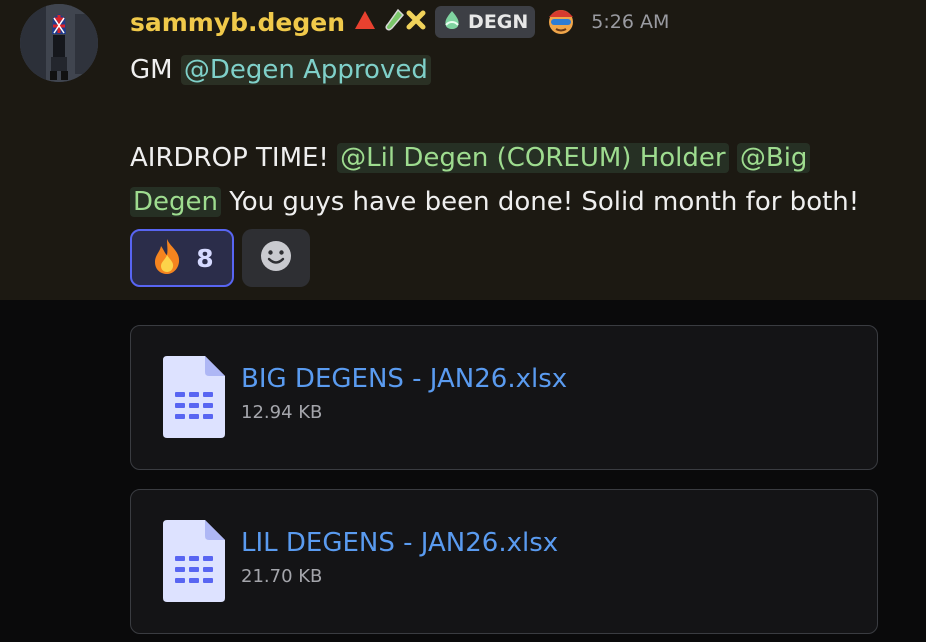 This screenshot has width=926, height=642. Describe the element at coordinates (510, 70) in the screenshot. I see `message-line-greeting: GM @Degen Approved` at that location.